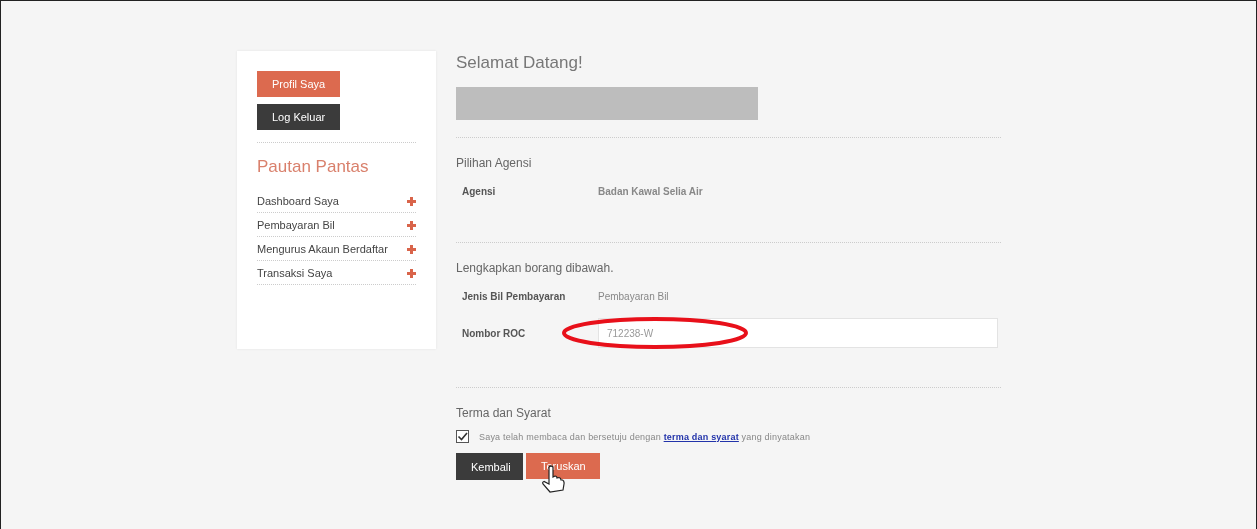 Image resolution: width=1257 pixels, height=529 pixels. I want to click on field-label: Jenis Bil Pembayaran, so click(514, 296).